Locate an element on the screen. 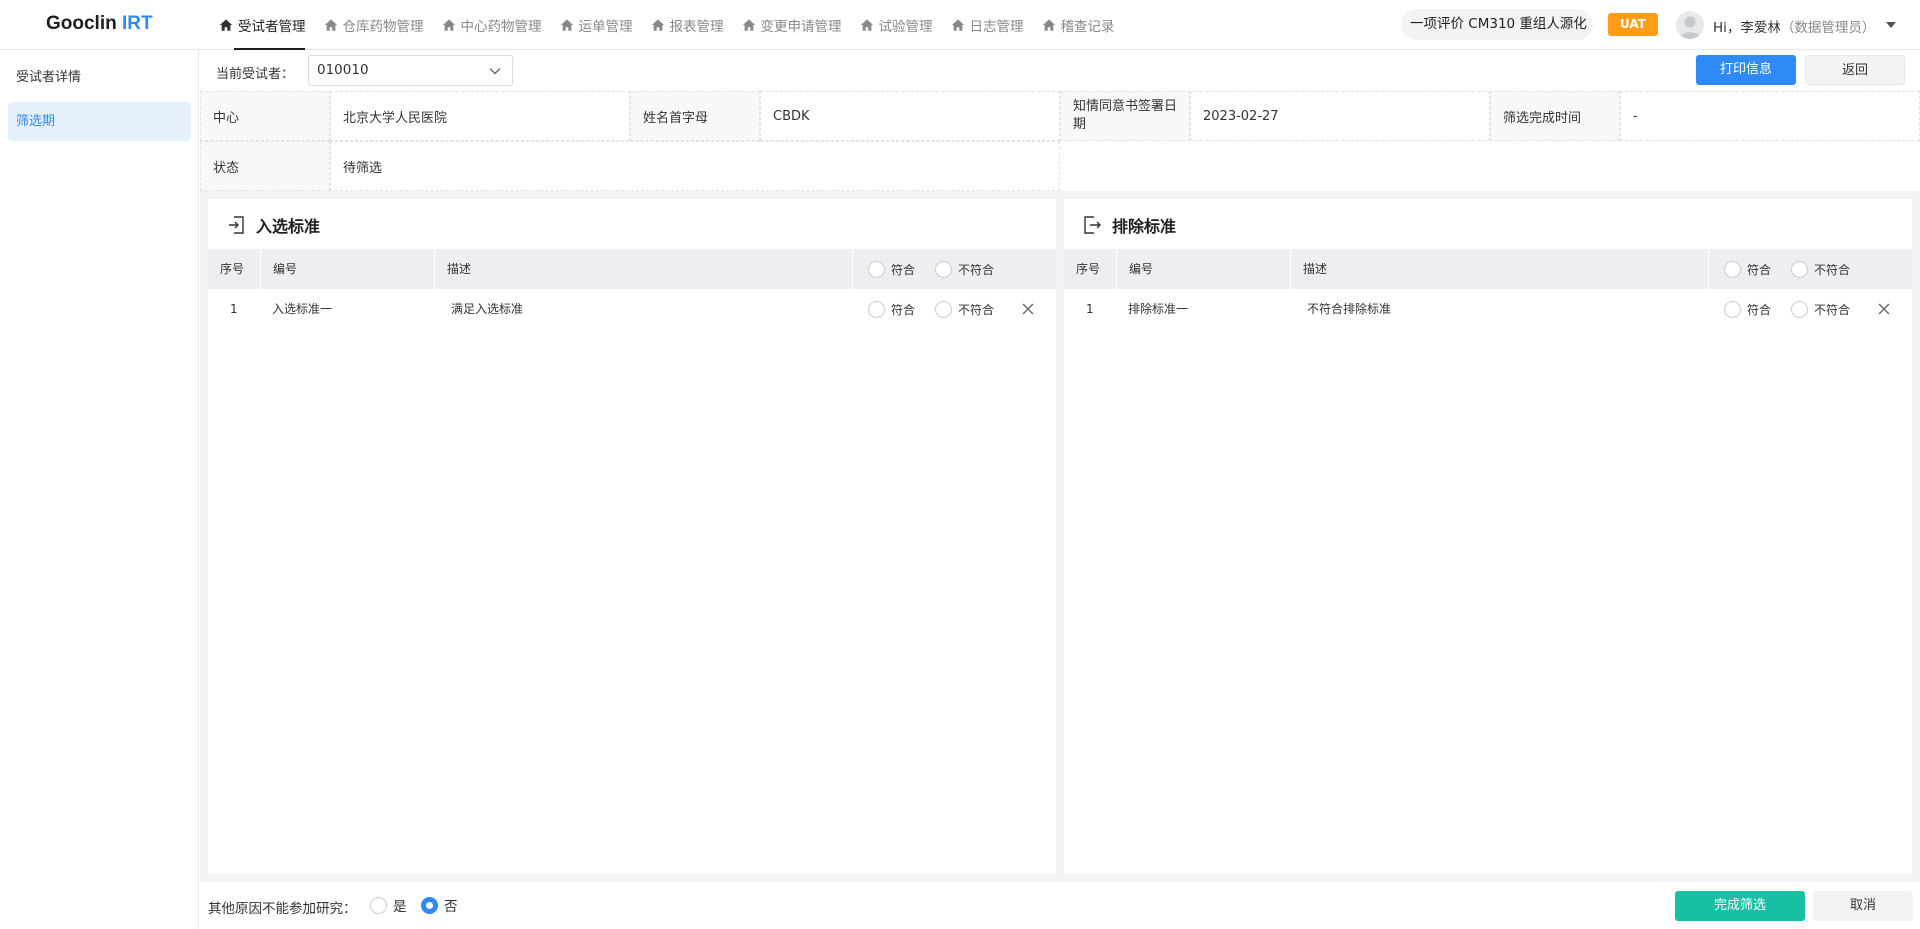 This screenshot has height=929, width=1920. nav-item-label: 变更申请管理 is located at coordinates (801, 27).